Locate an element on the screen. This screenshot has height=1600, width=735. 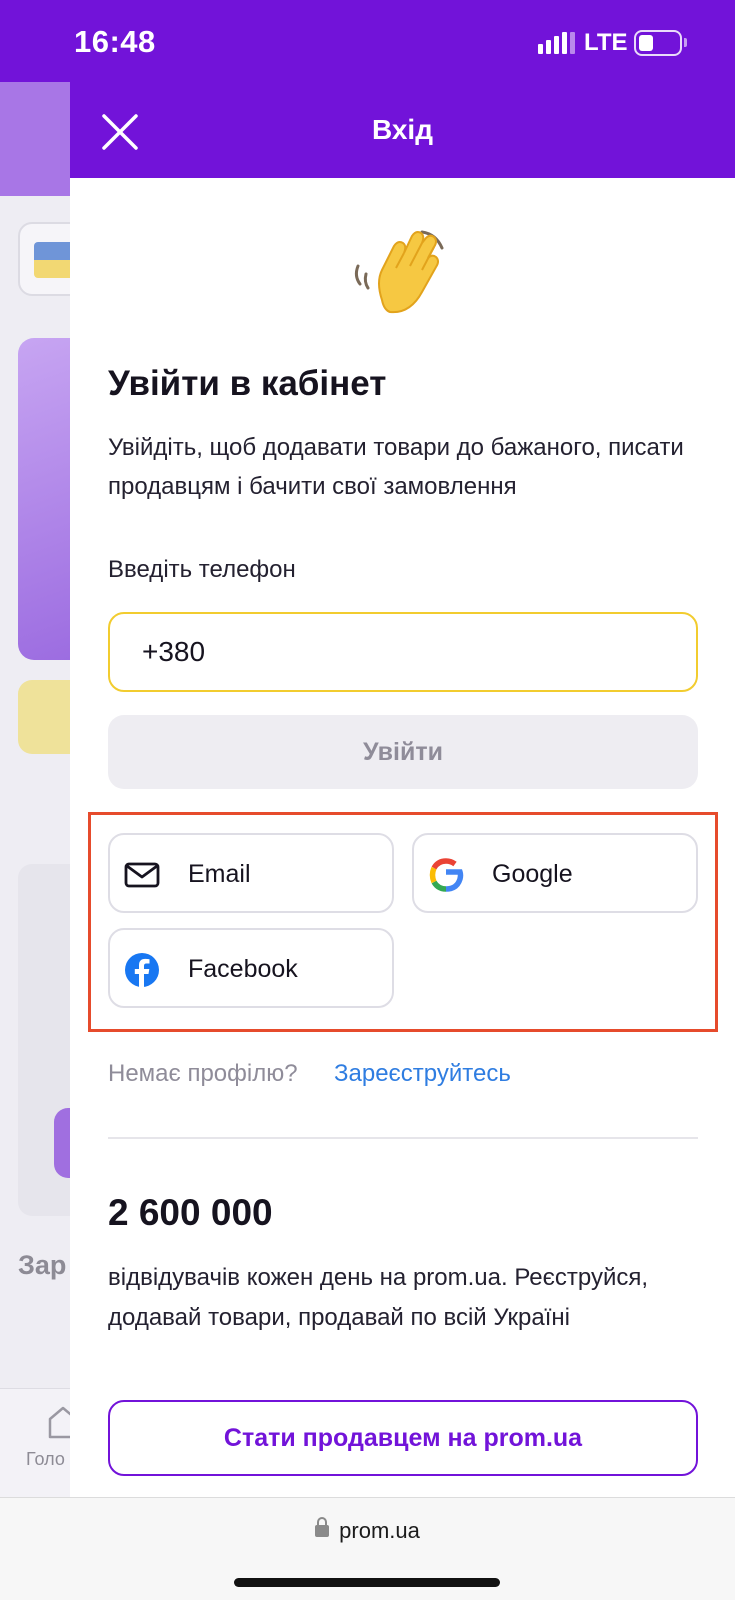
no-profile-text: Немає профілю? is located at coordinates (203, 1073).